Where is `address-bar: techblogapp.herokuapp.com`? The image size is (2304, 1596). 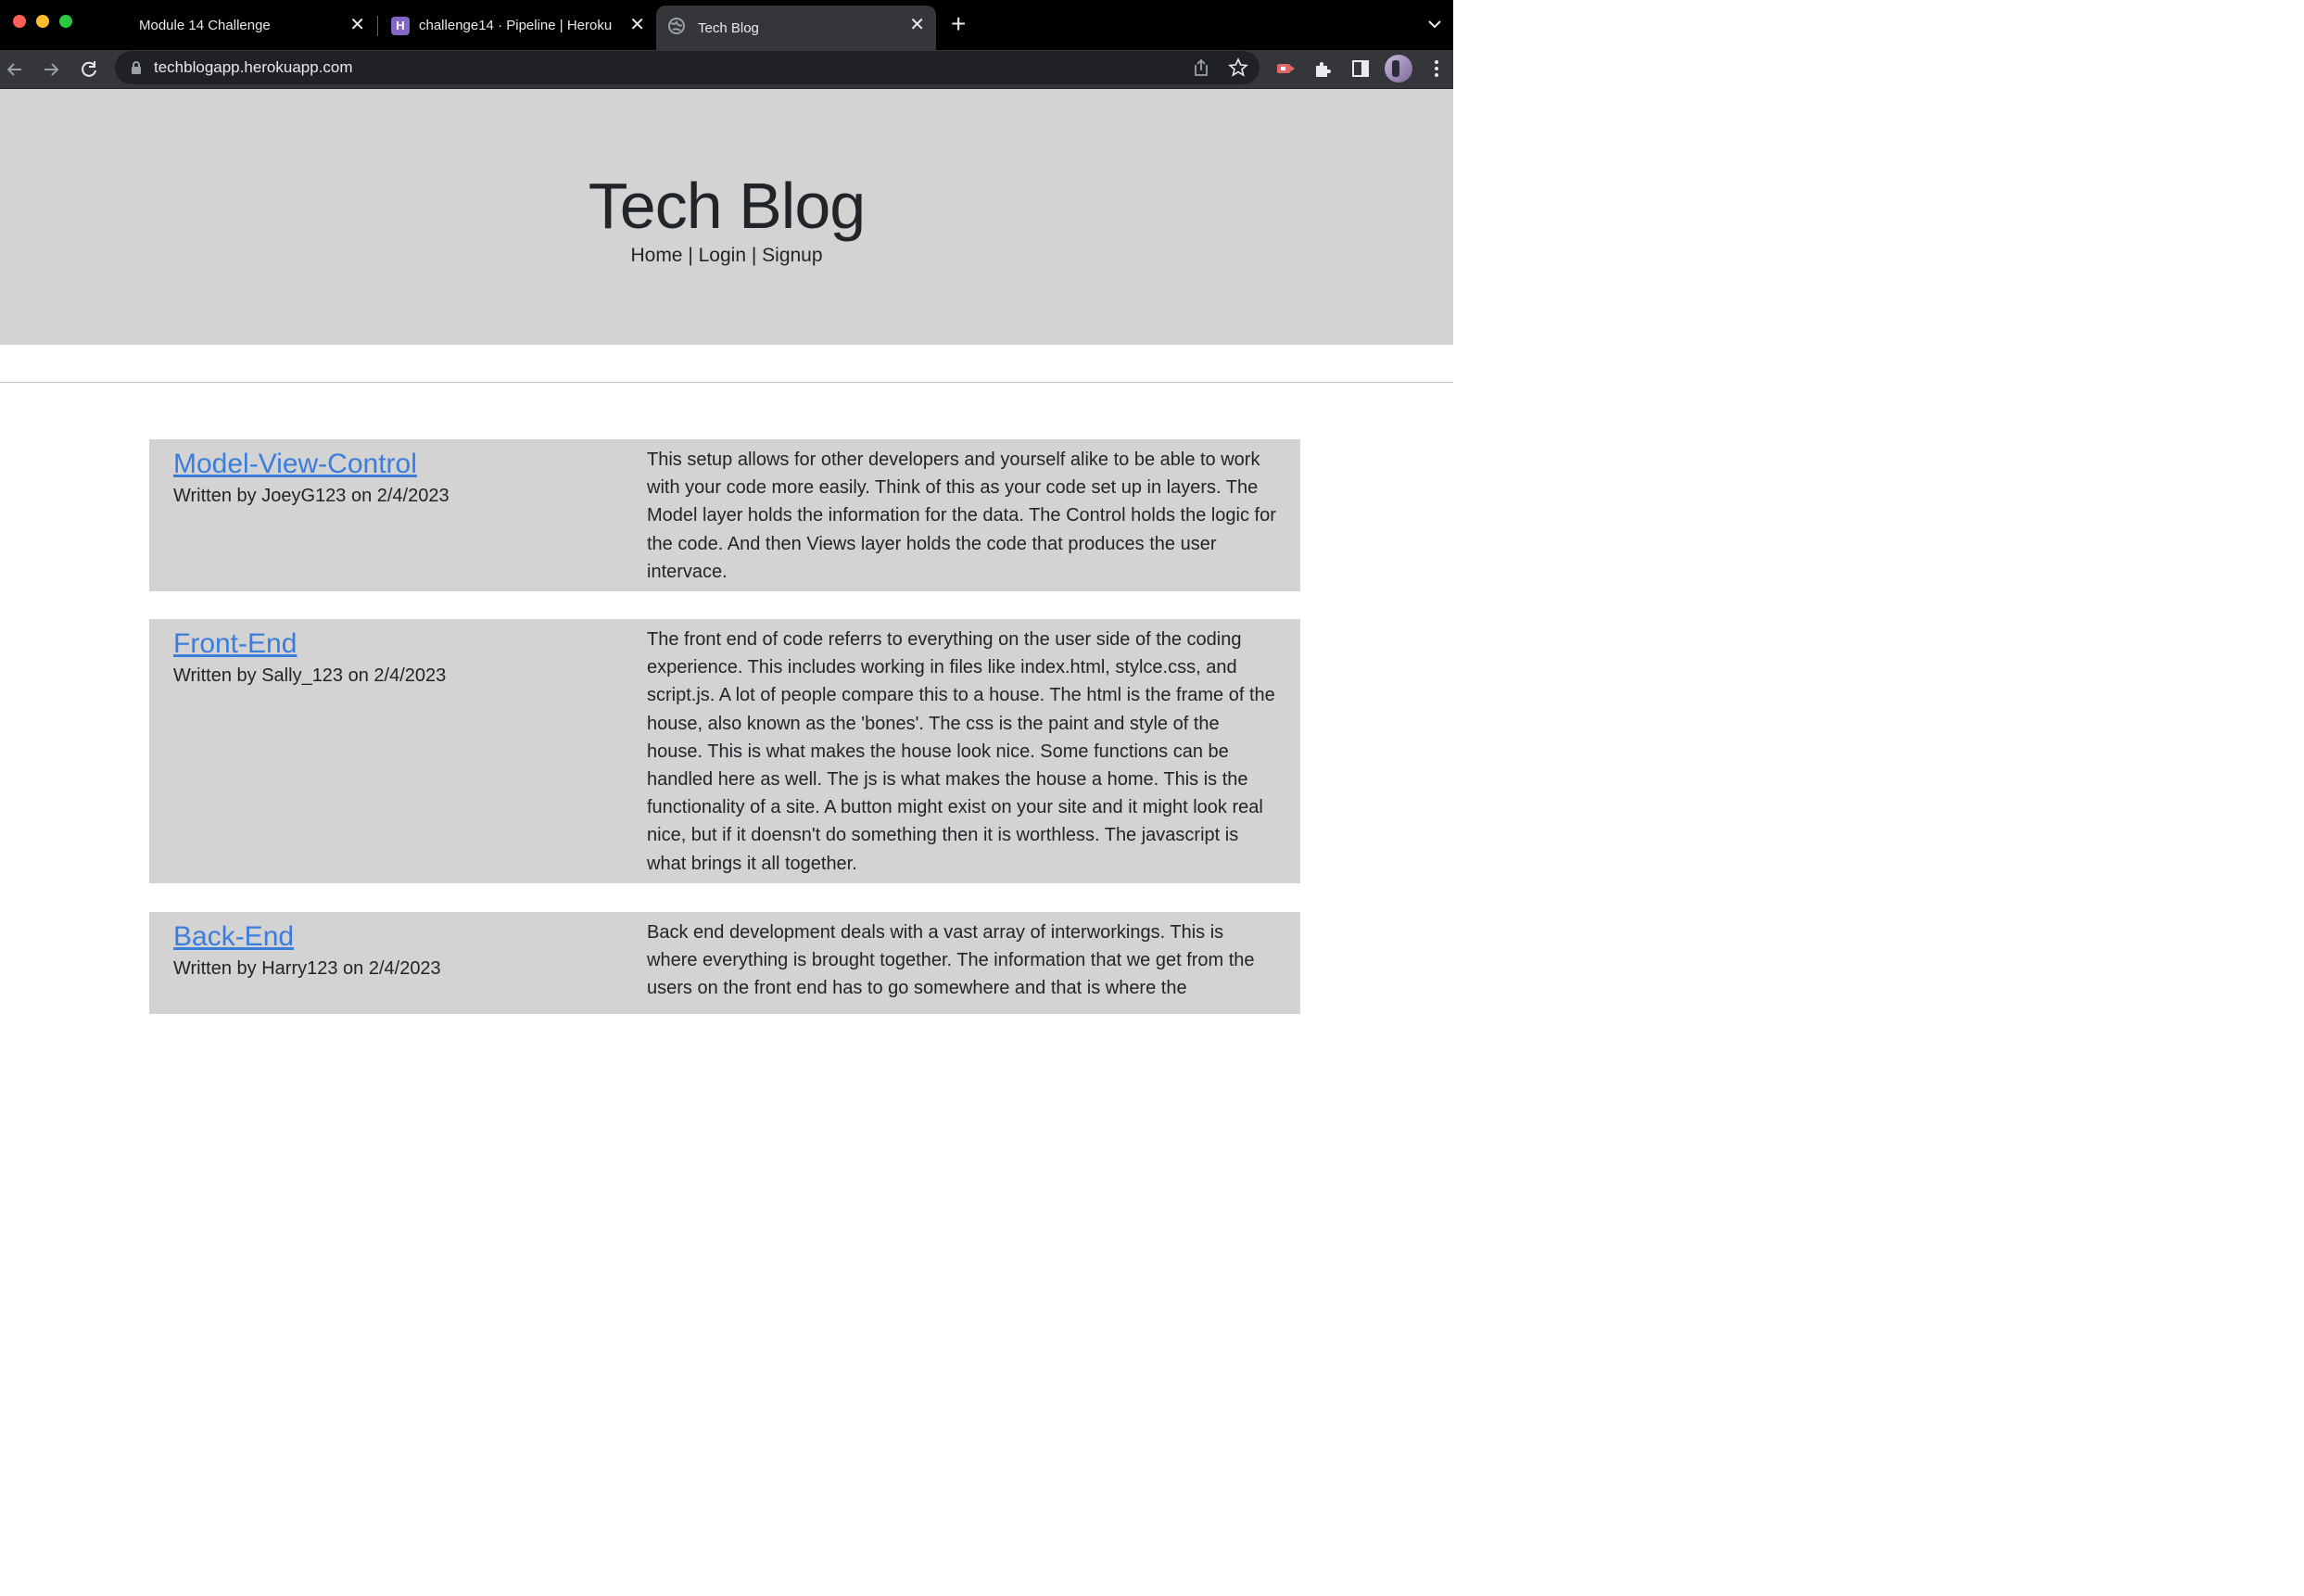 address-bar: techblogapp.herokuapp.com is located at coordinates (687, 67).